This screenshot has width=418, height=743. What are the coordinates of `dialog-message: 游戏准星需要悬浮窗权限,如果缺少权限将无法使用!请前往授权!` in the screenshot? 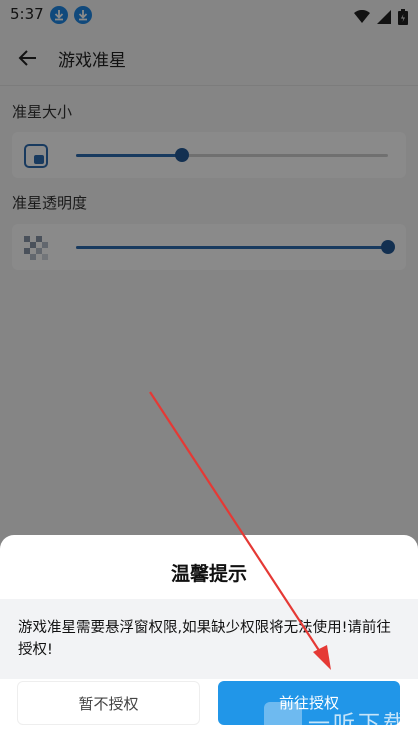 It's located at (209, 639).